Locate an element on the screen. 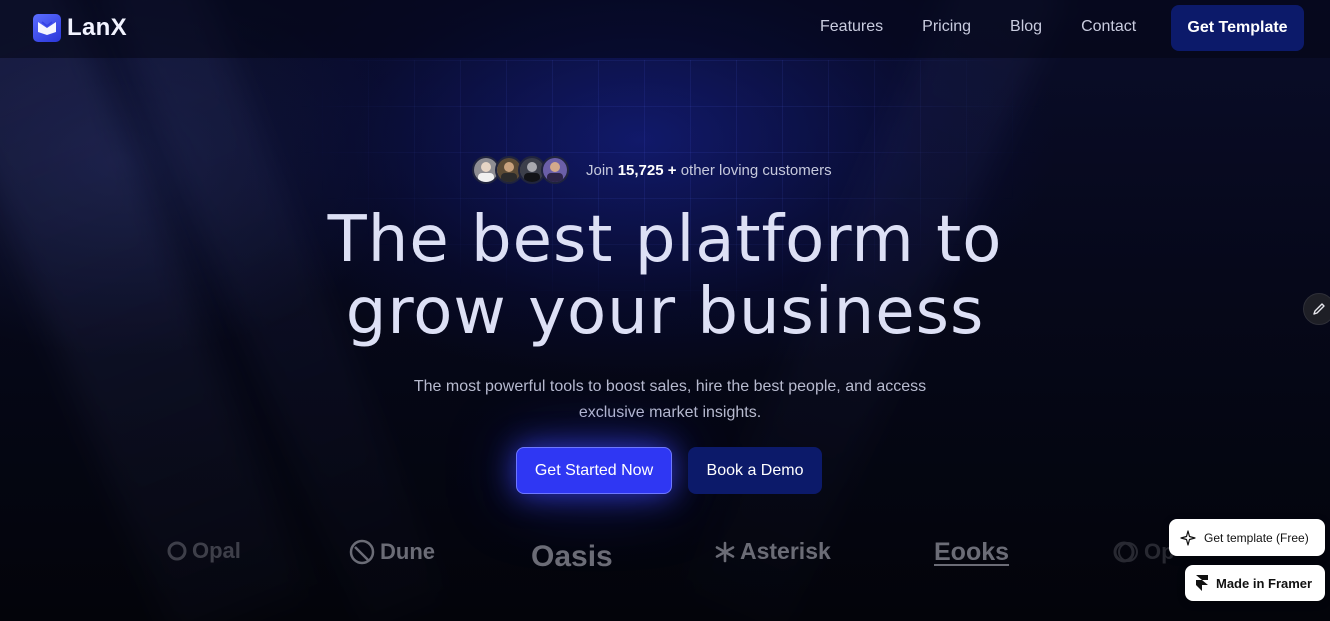 The height and width of the screenshot is (621, 1330). logo-oasis-text: Oasis is located at coordinates (572, 556).